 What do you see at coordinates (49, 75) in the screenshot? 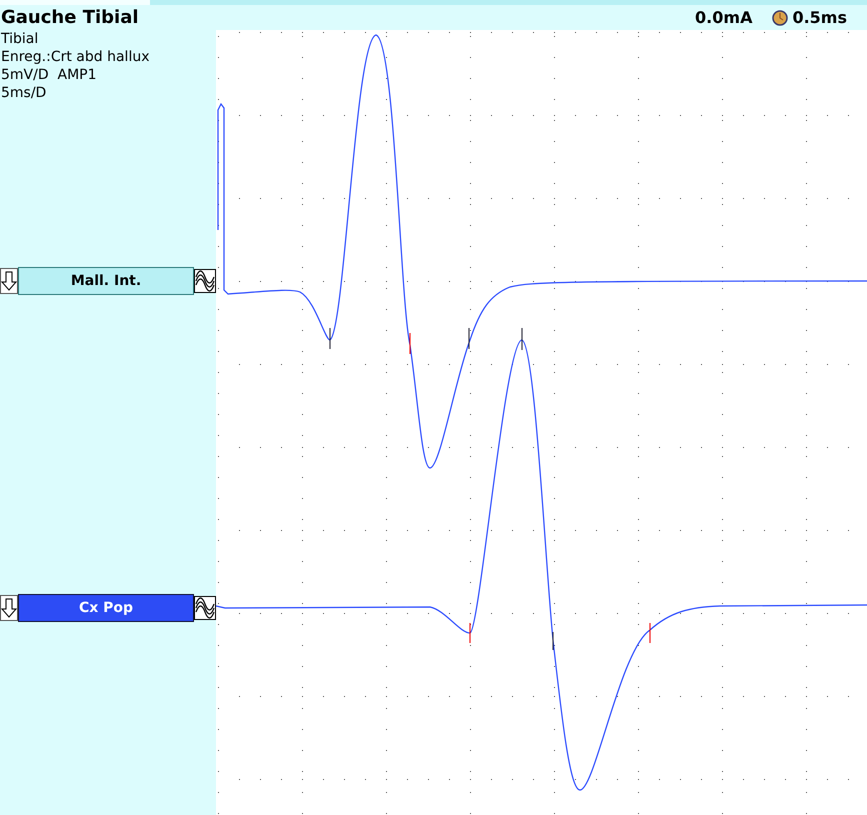
I see `info-line: 5mV/D AMP1` at bounding box center [49, 75].